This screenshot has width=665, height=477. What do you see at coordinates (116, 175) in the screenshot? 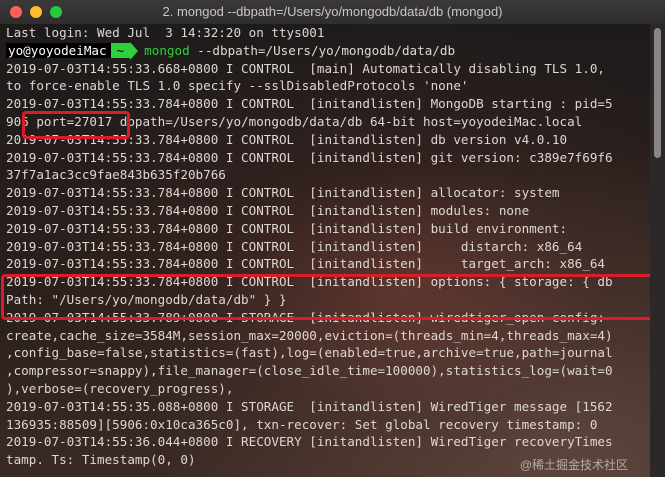
I see `log-line: 37f7a1ac3cc9fae843b635f20b766` at bounding box center [116, 175].